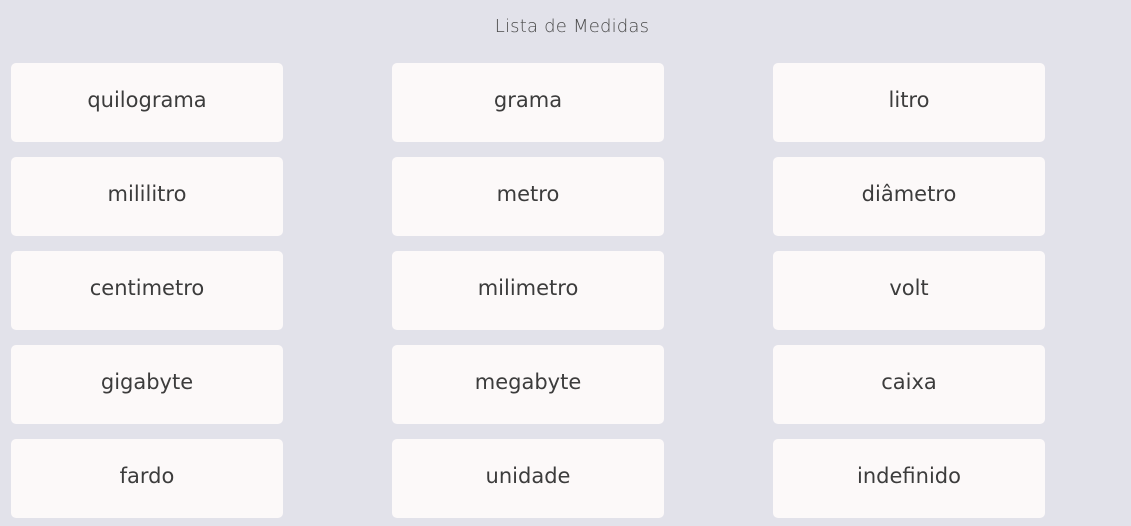  I want to click on unit-card-unidade: unidade, so click(528, 478).